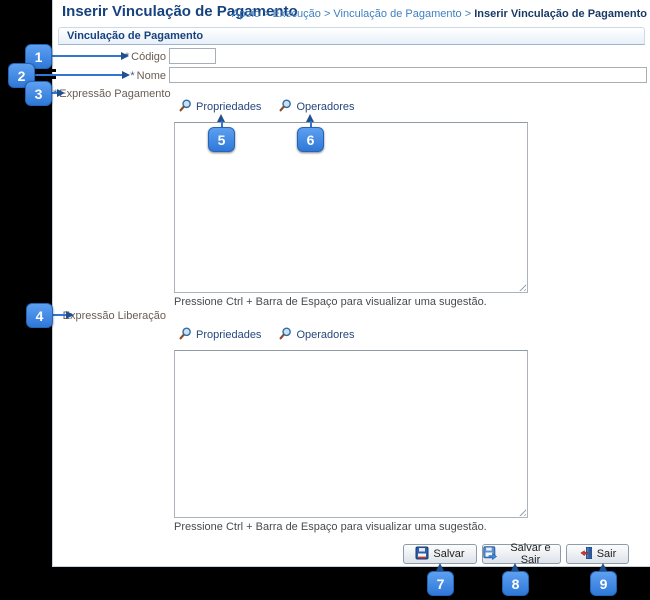 Image resolution: width=650 pixels, height=600 pixels. Describe the element at coordinates (221, 139) in the screenshot. I see `callout-badge-5: 5` at that location.